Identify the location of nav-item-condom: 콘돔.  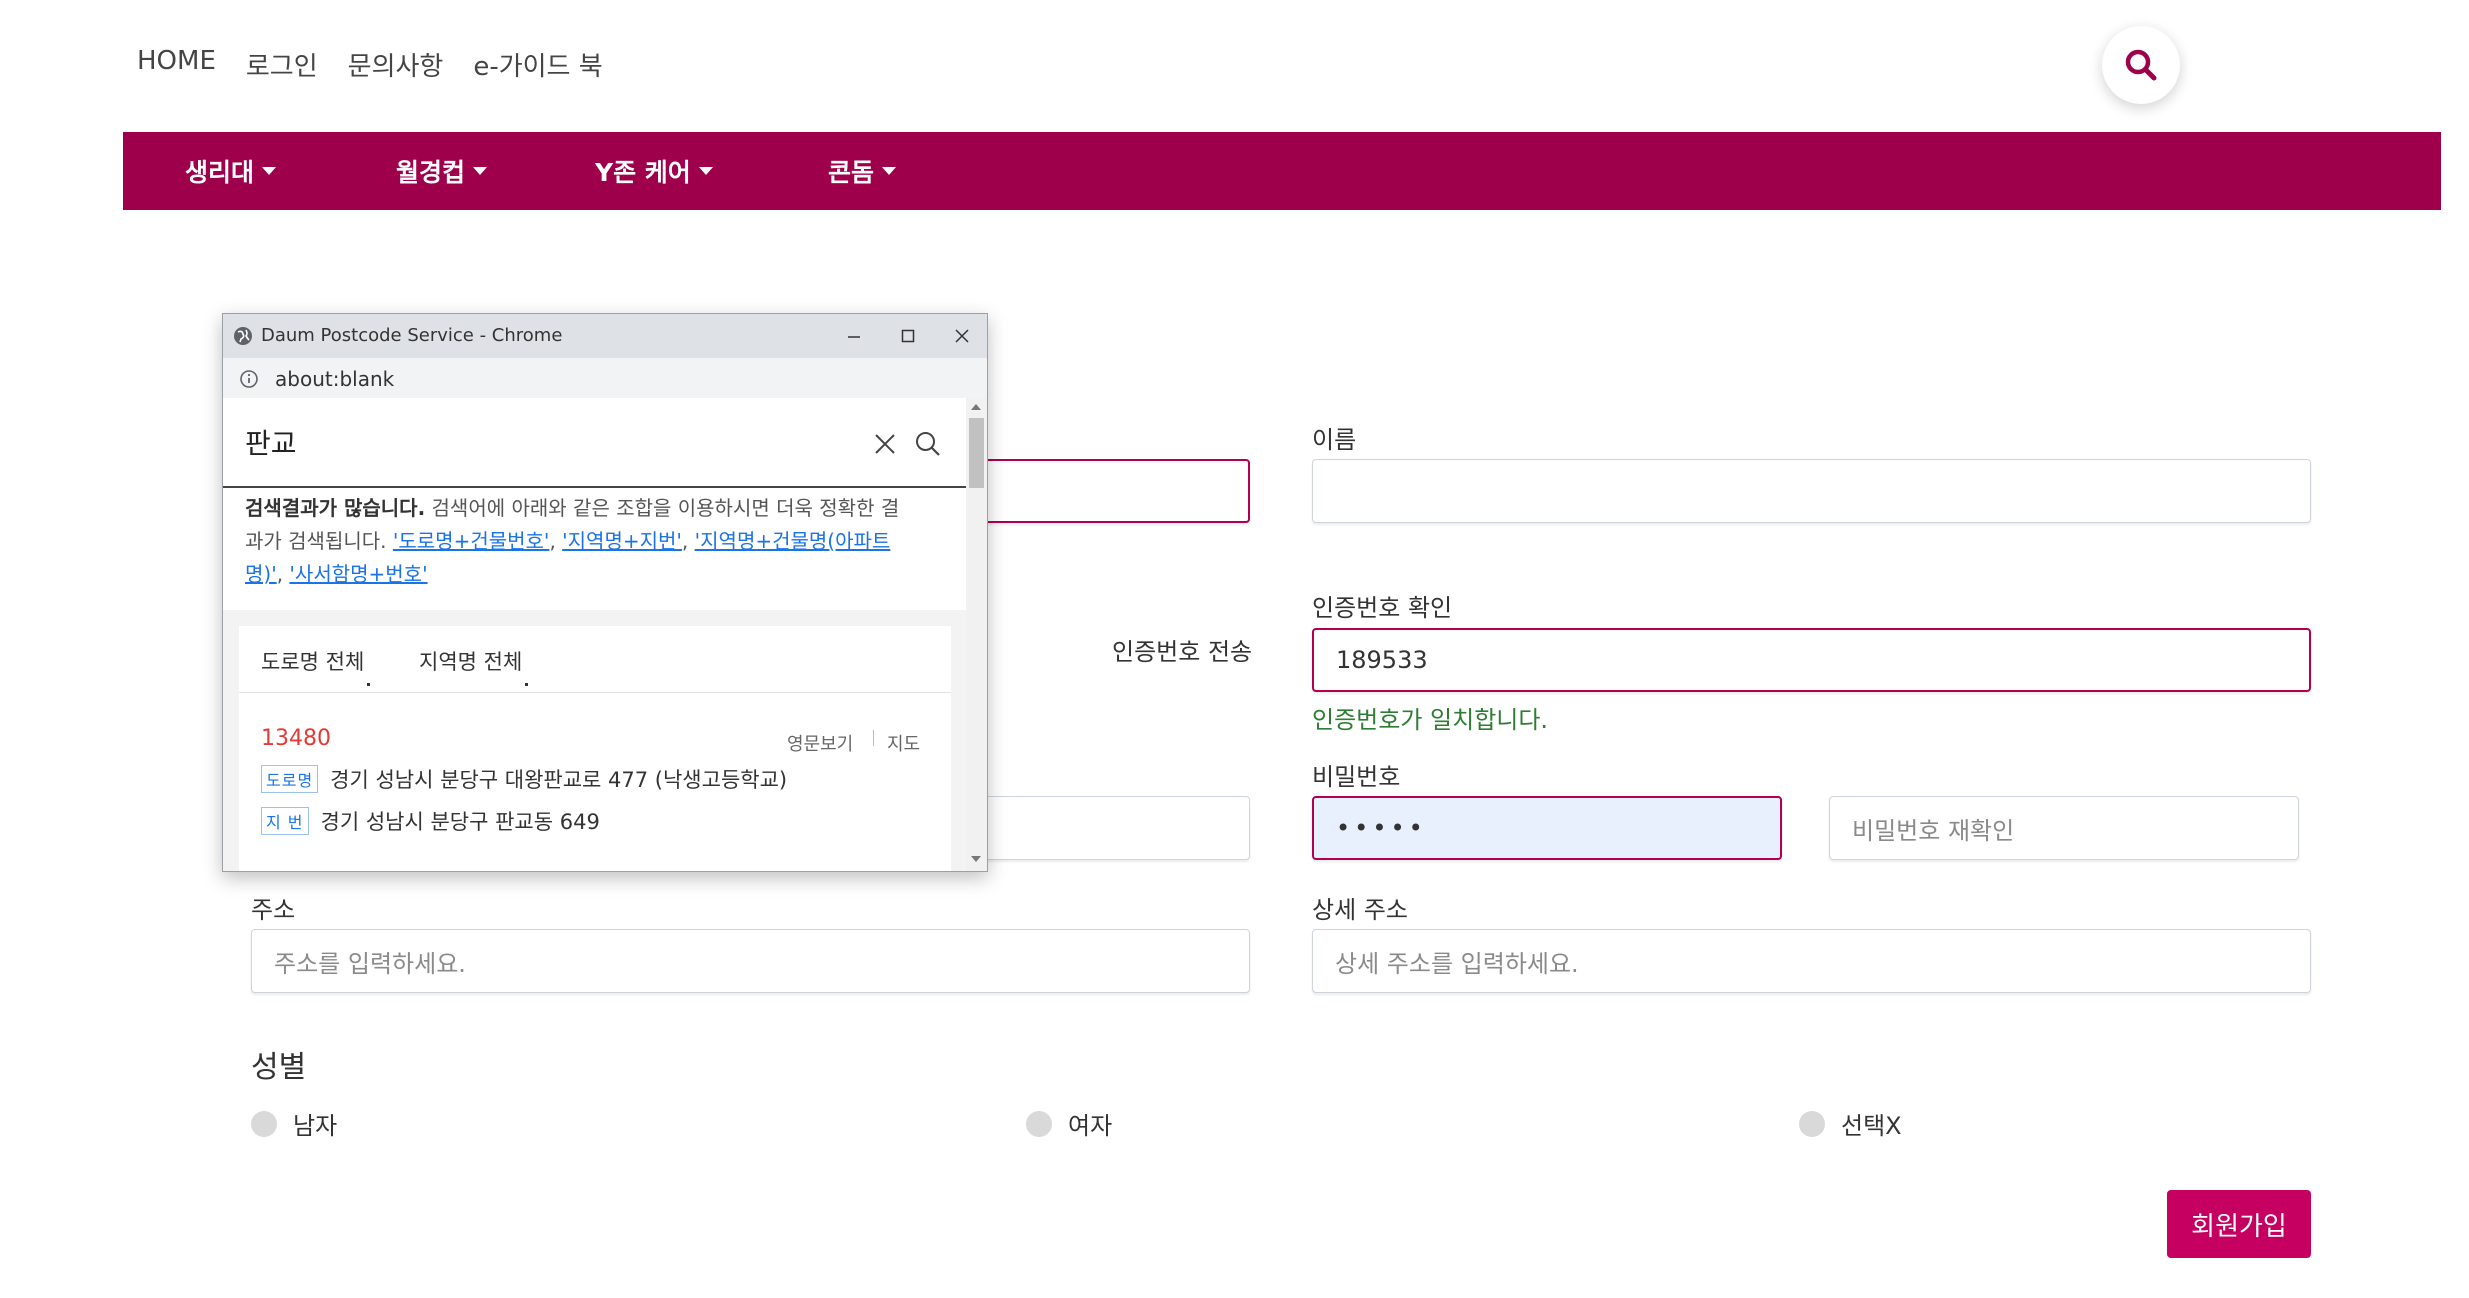
(862, 171).